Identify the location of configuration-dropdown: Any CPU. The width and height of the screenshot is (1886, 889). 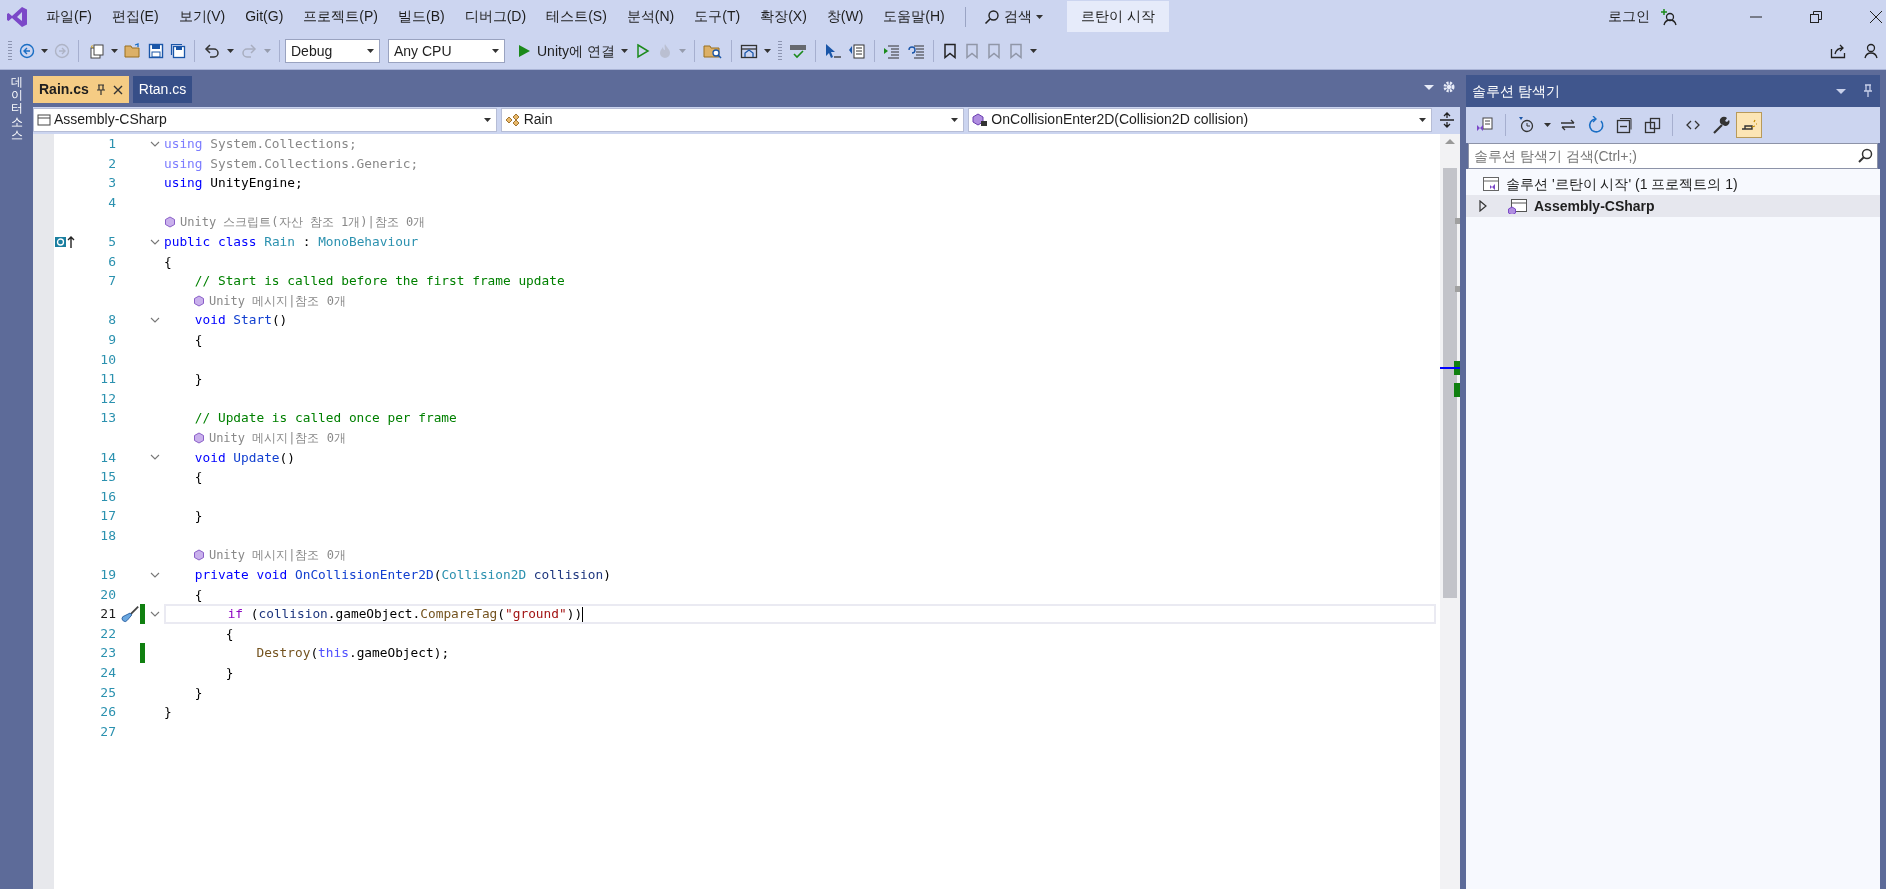
(446, 51).